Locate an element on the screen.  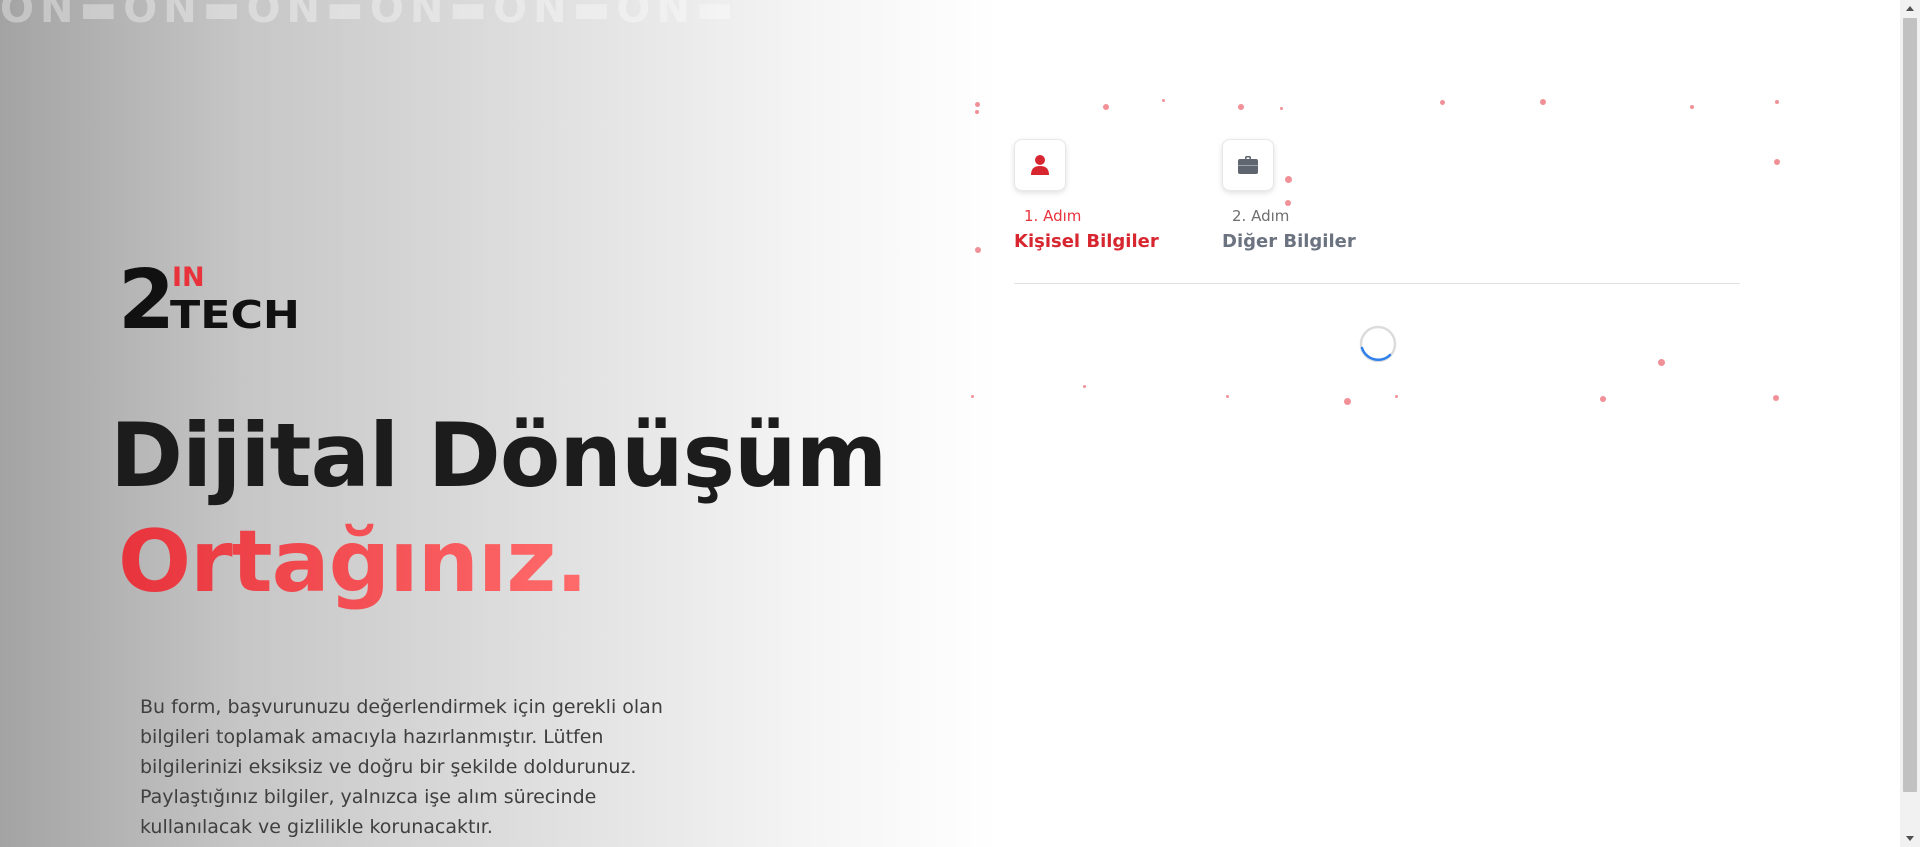
step-number: 2. Adım is located at coordinates (1261, 216).